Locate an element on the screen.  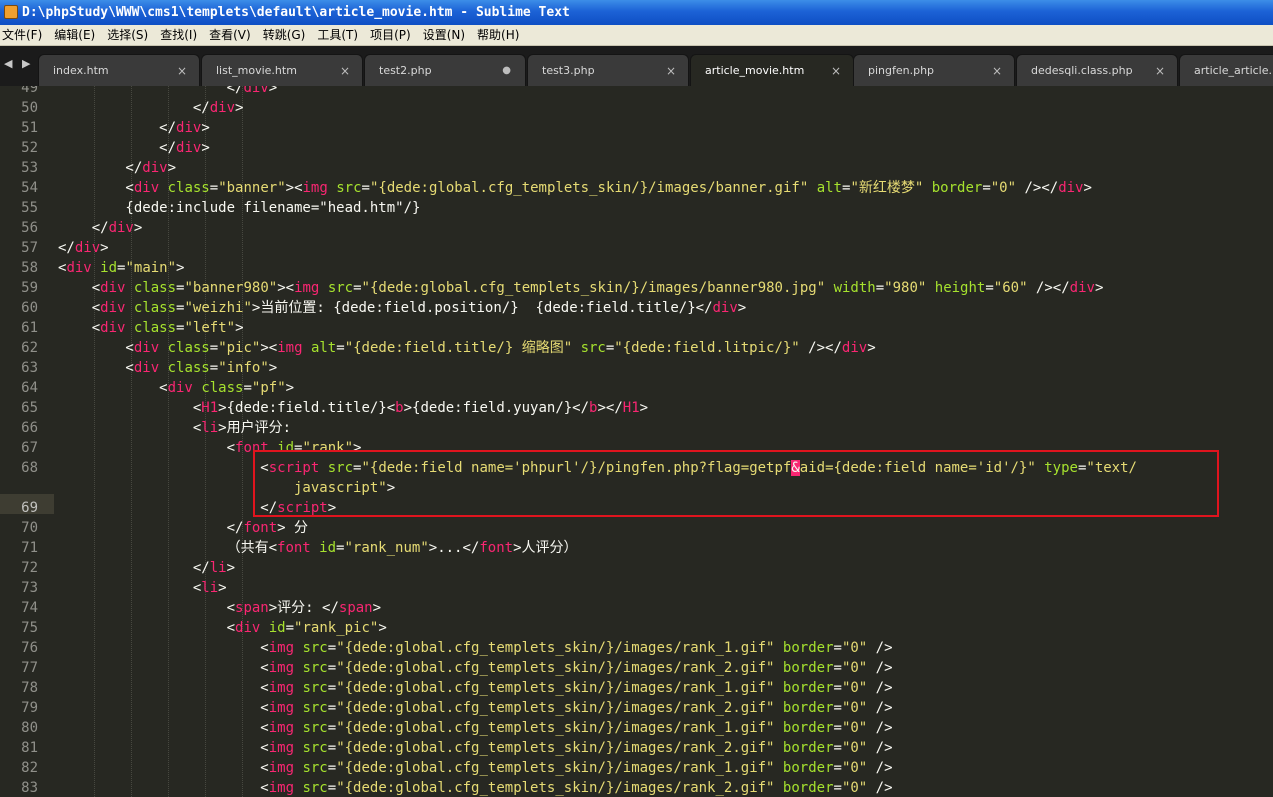
code-token: "weizhi" is located at coordinates (218, 308).